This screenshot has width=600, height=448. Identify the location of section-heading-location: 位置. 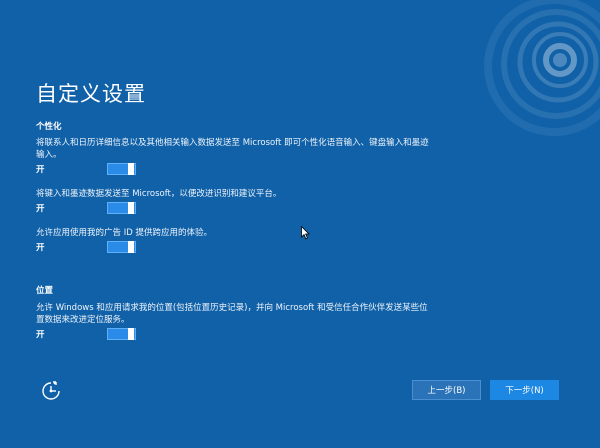
(45, 291).